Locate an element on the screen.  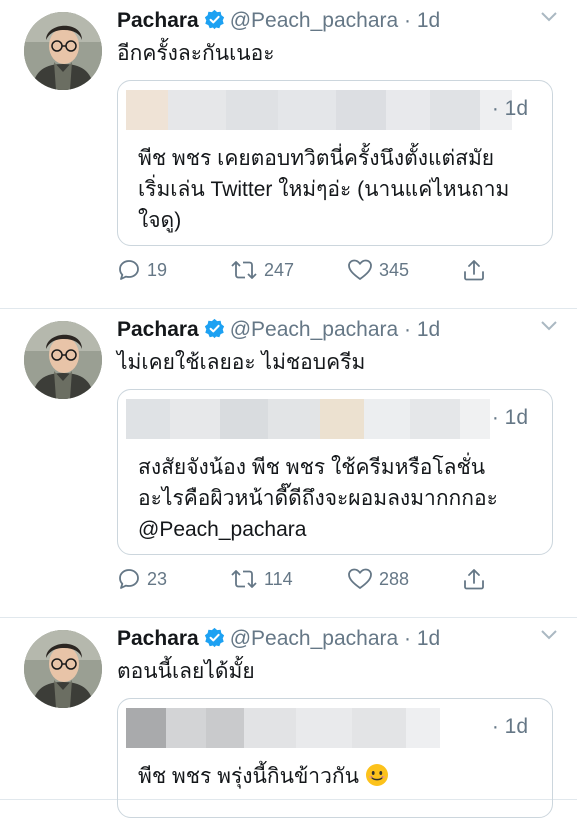
quoted-text-line: เริ่มเล่น Twitter ใหม่ๆอ่ะ (นานแค่ไหนถาม is located at coordinates (324, 189).